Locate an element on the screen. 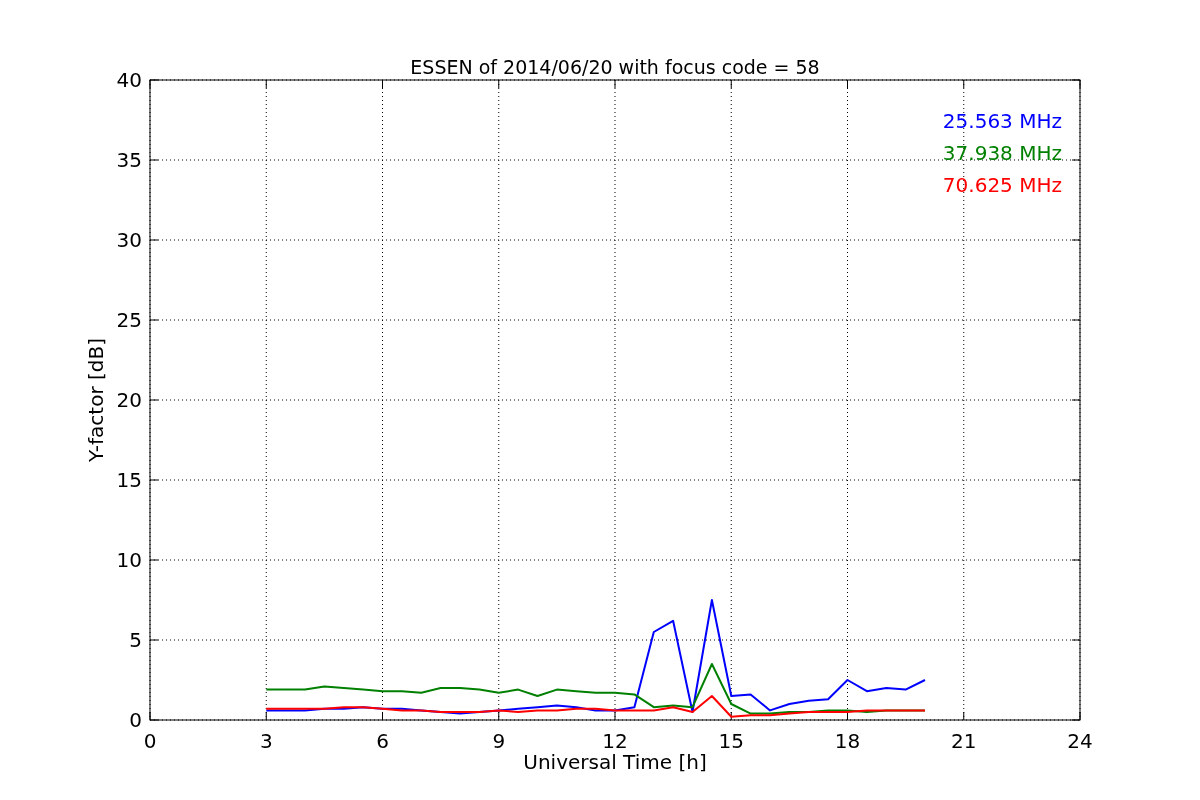 The height and width of the screenshot is (800, 1200). x-tick-label: 15 is located at coordinates (731, 741).